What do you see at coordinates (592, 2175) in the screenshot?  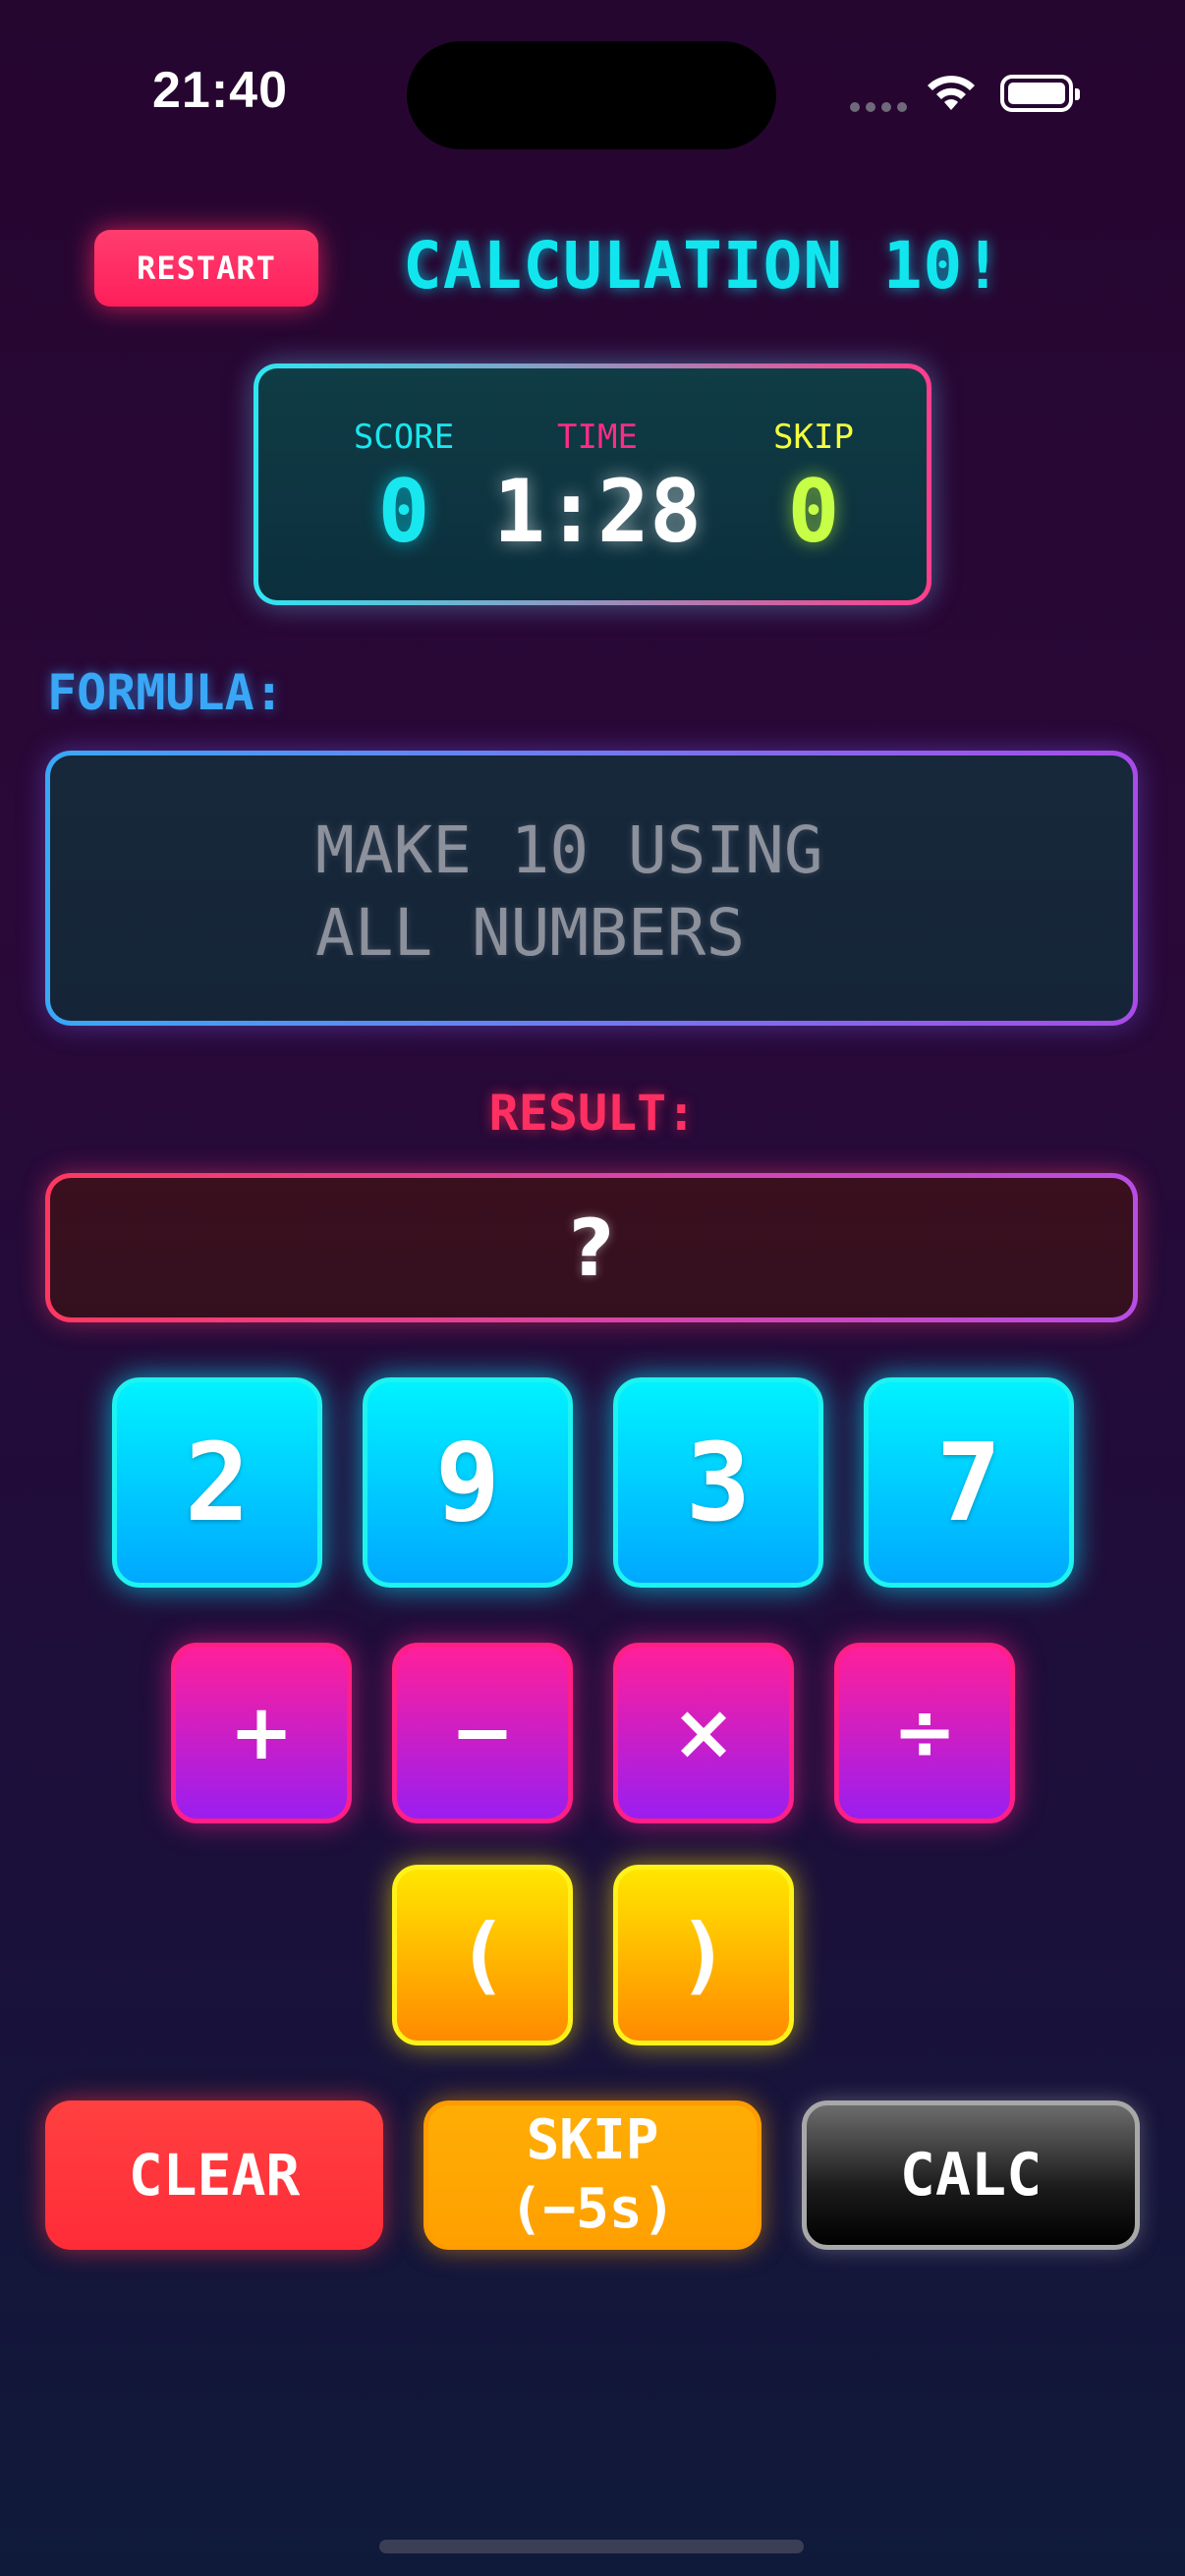 I see `skip-button: SKIP (−5s)` at bounding box center [592, 2175].